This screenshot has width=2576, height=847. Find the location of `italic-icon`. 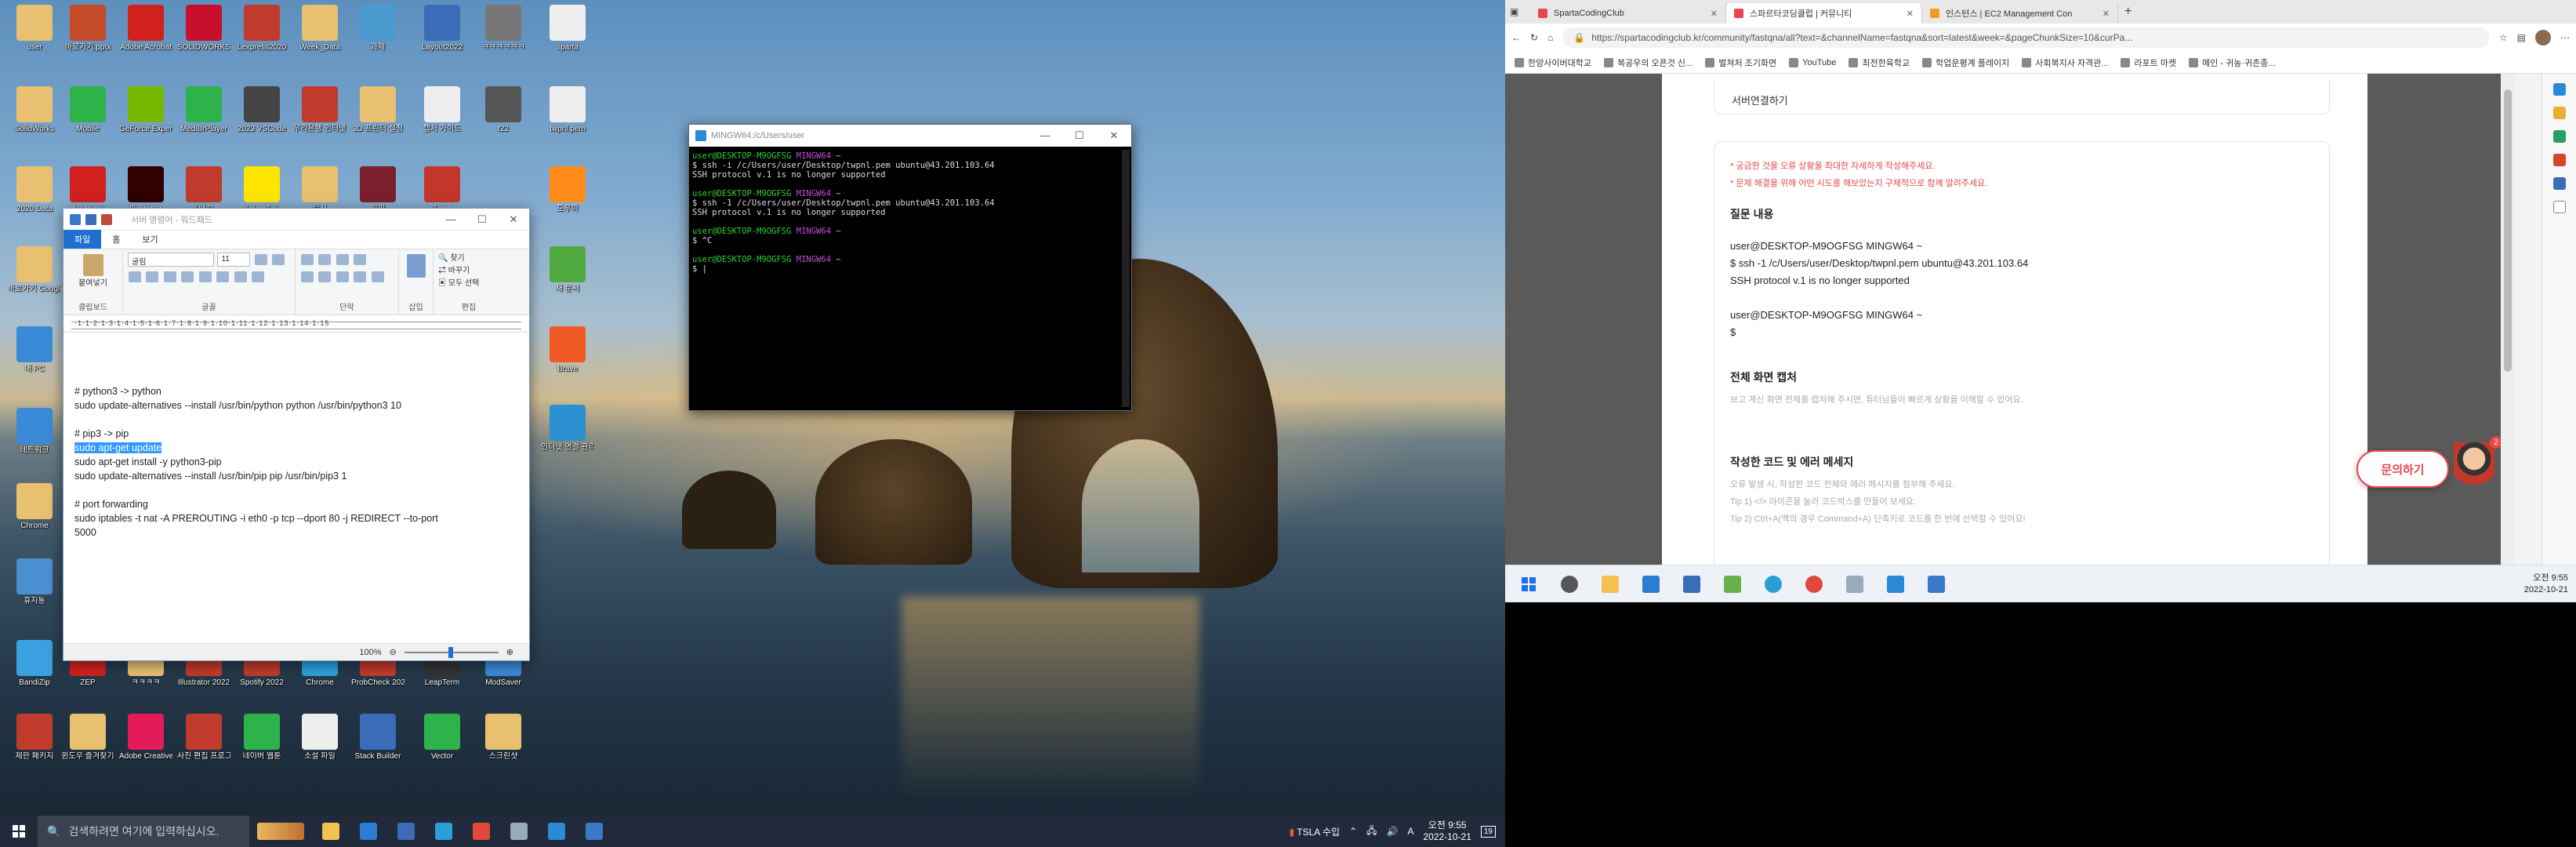

italic-icon is located at coordinates (152, 277).